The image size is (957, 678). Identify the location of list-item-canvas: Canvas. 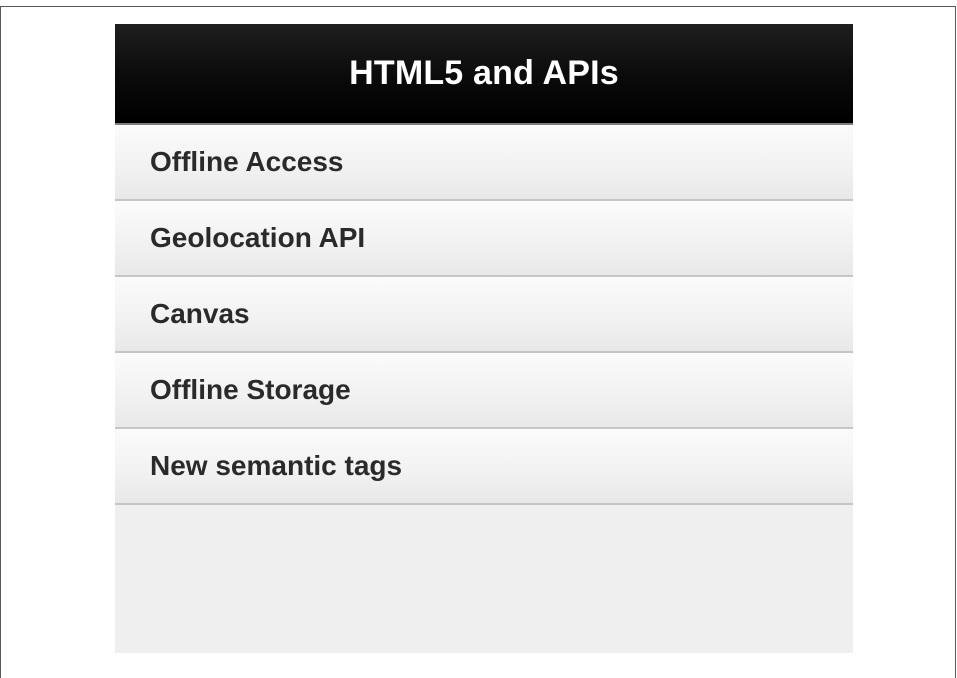
(484, 315).